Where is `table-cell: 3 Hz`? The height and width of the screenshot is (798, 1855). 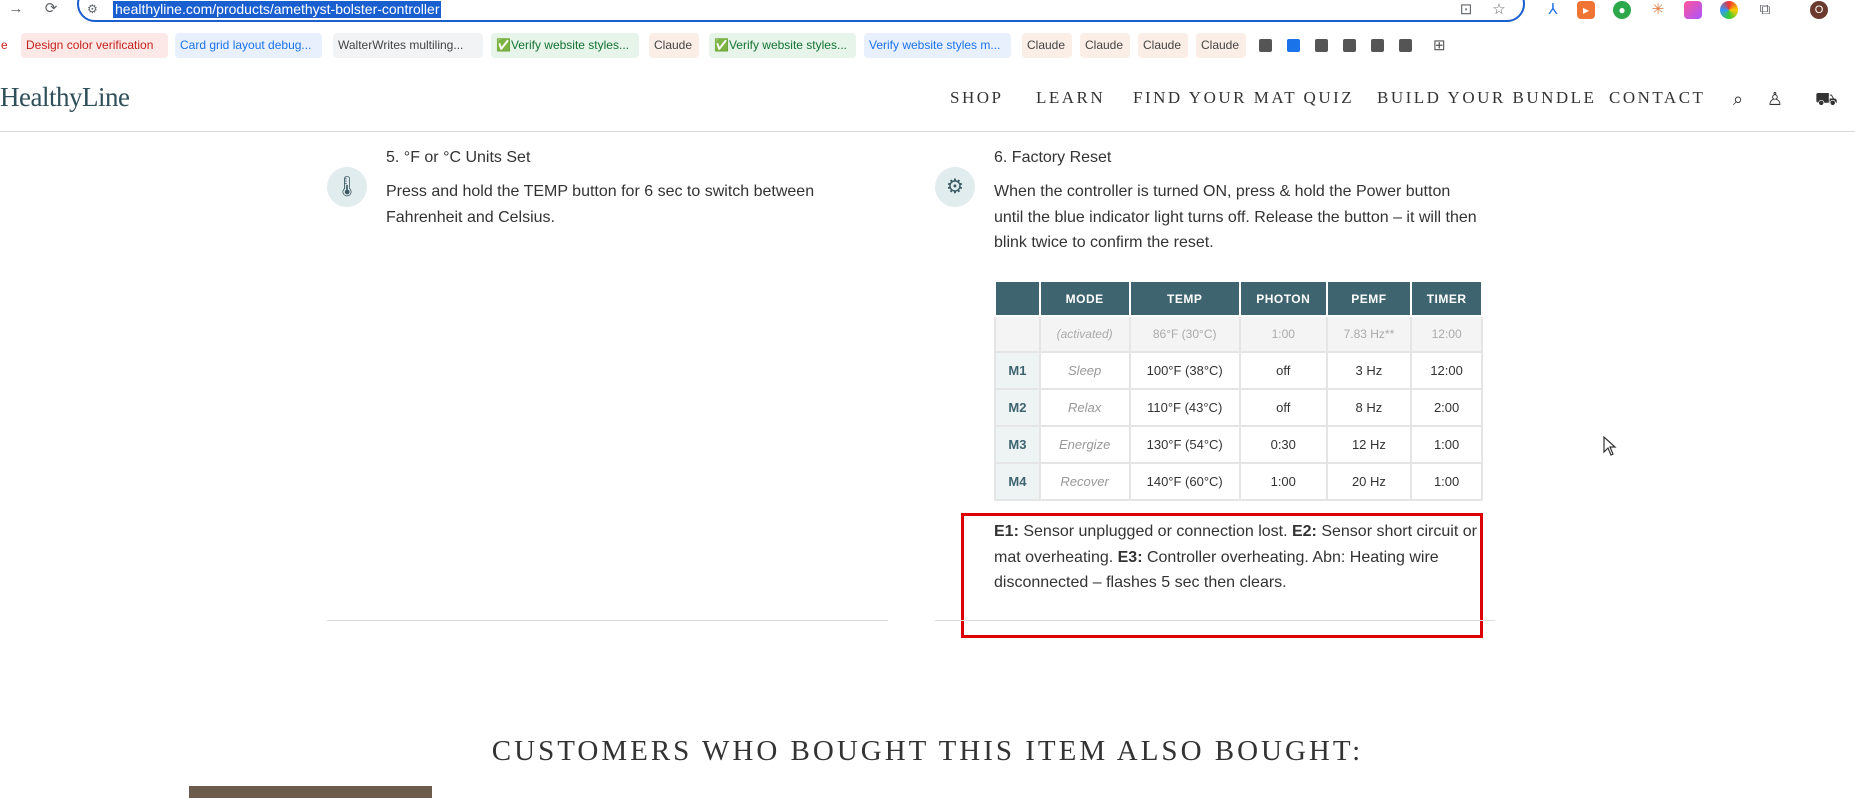 table-cell: 3 Hz is located at coordinates (1369, 370).